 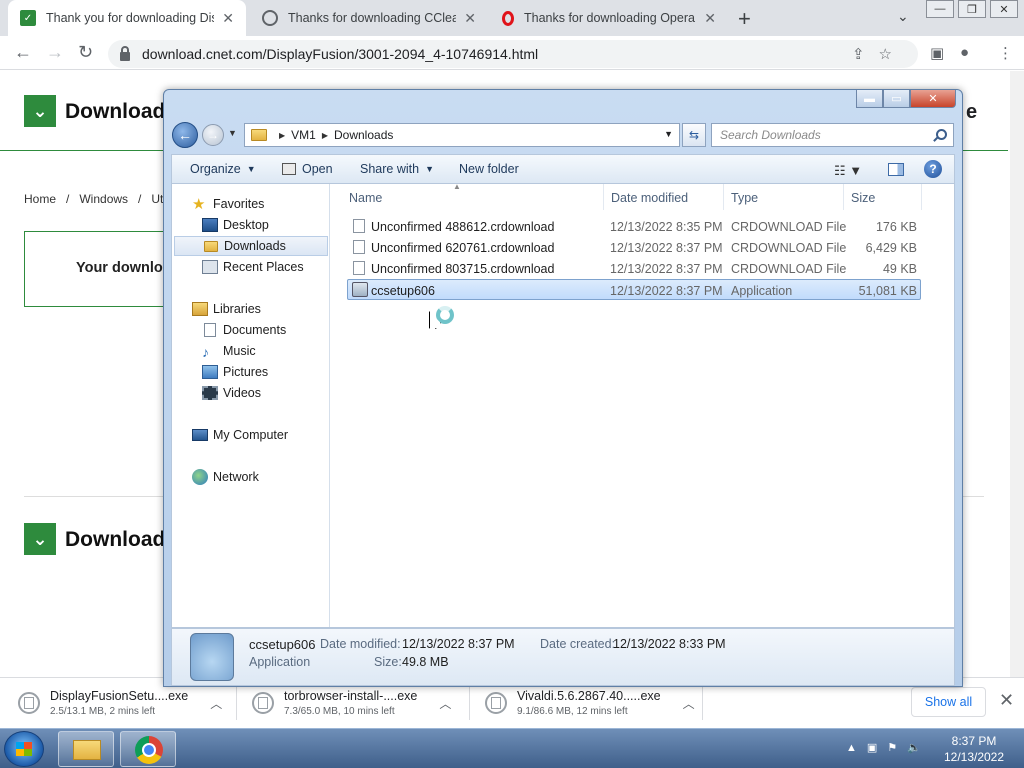 I want to click on explorer-address-bar: ▶ VM1 ▶ Downloads ▼, so click(x=462, y=135).